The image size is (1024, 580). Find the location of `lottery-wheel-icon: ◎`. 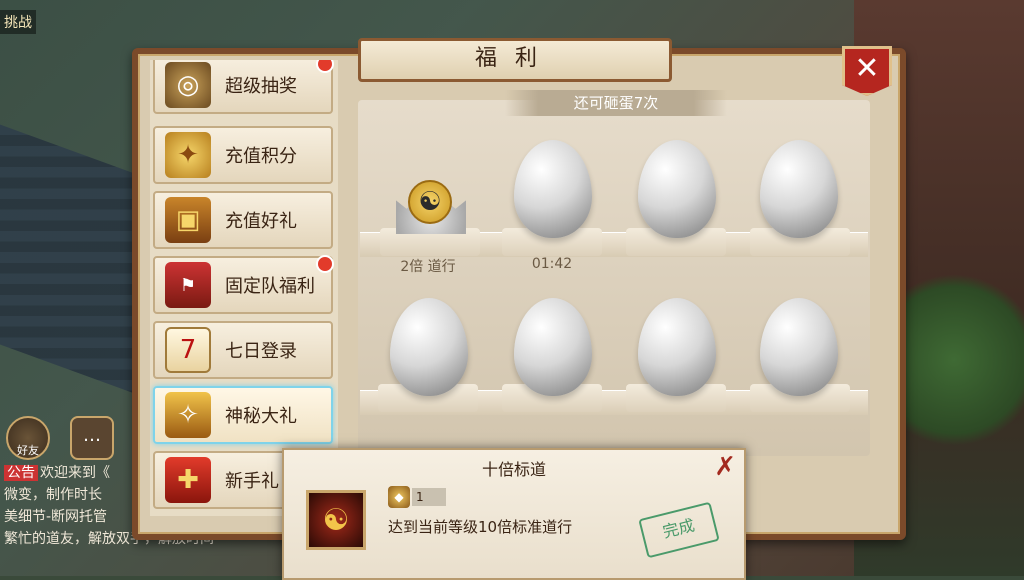

lottery-wheel-icon: ◎ is located at coordinates (188, 85).